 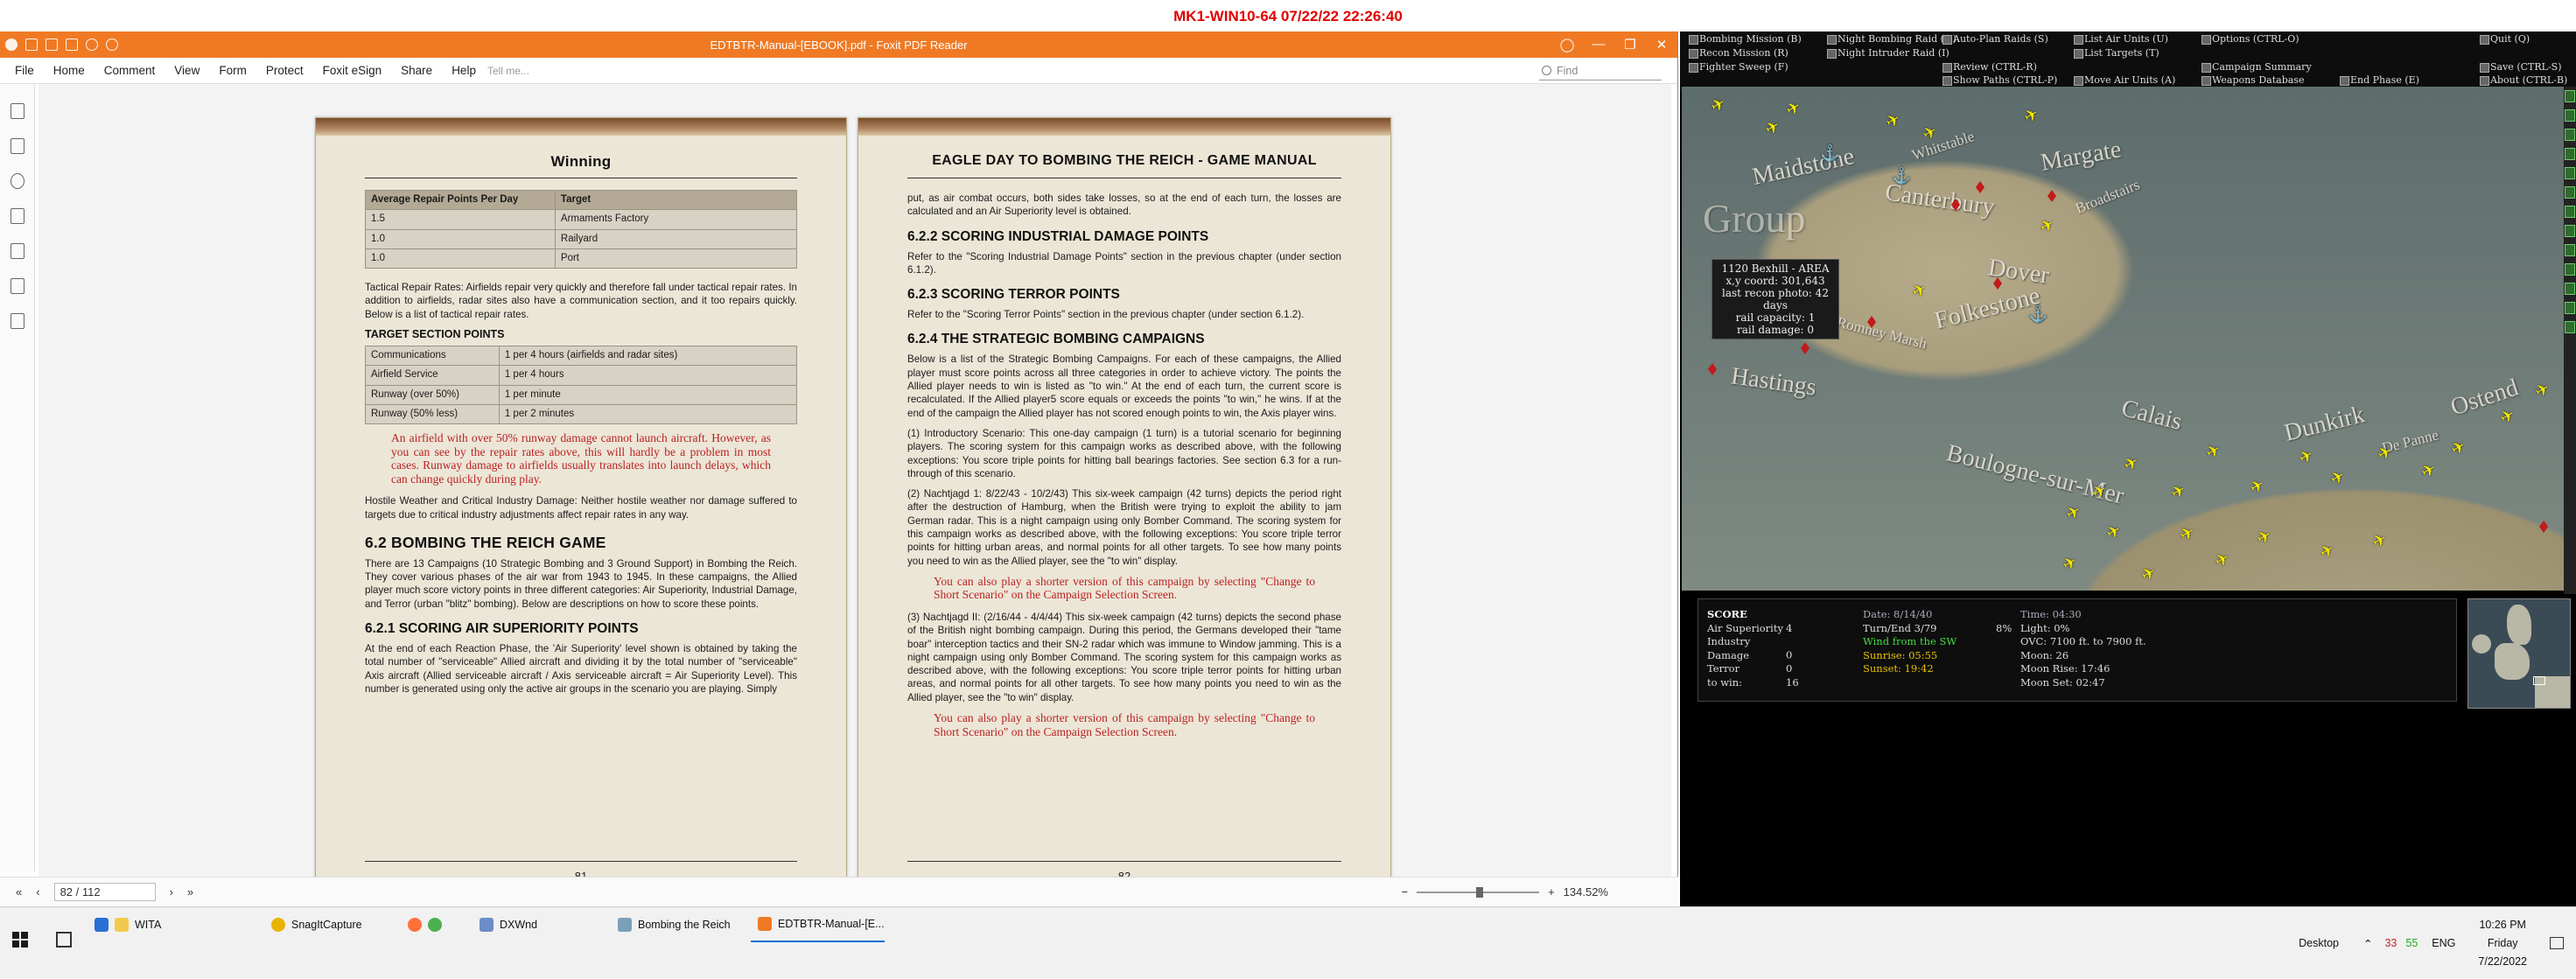 I want to click on clock: 10:26 PM Friday 7/22/2022, so click(x=2502, y=943).